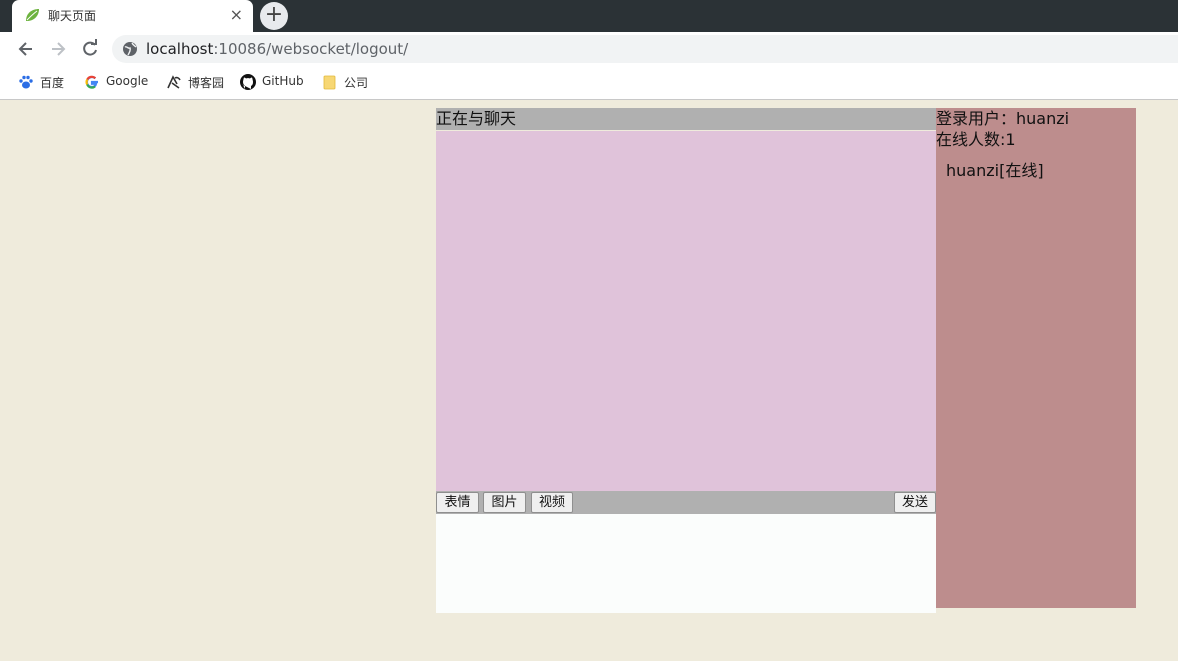 The height and width of the screenshot is (661, 1178). Describe the element at coordinates (32, 15) in the screenshot. I see `spring-leaf-icon` at that location.